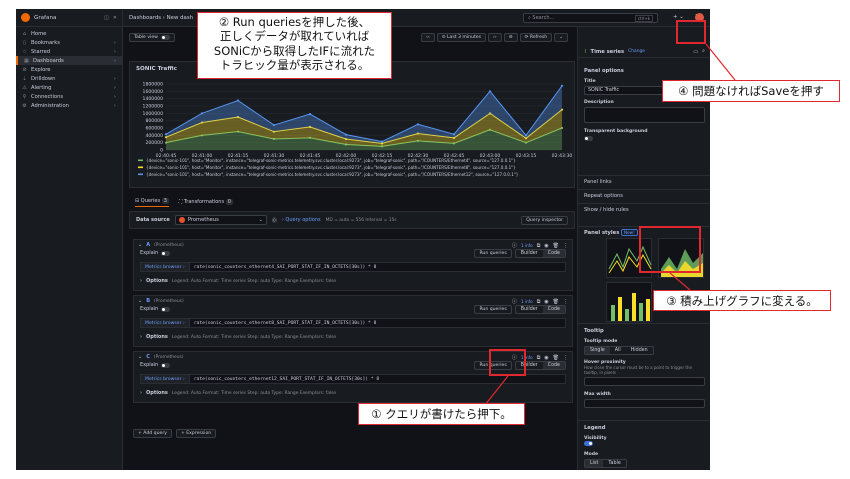  What do you see at coordinates (644, 194) in the screenshot?
I see `repeat-options-row: Repeat options` at bounding box center [644, 194].